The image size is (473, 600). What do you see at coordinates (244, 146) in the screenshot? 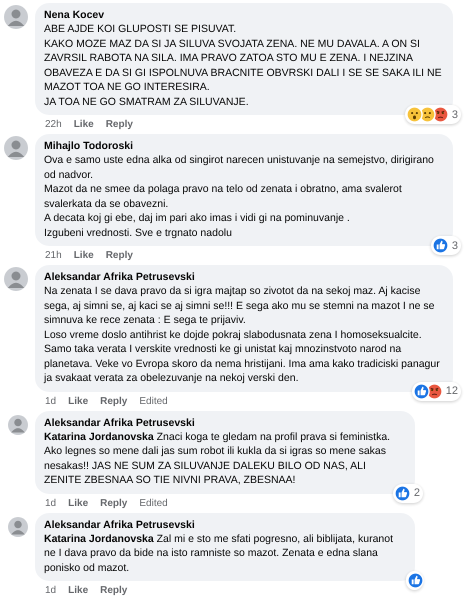
I see `author-name: Mihajlo Todoroski` at bounding box center [244, 146].